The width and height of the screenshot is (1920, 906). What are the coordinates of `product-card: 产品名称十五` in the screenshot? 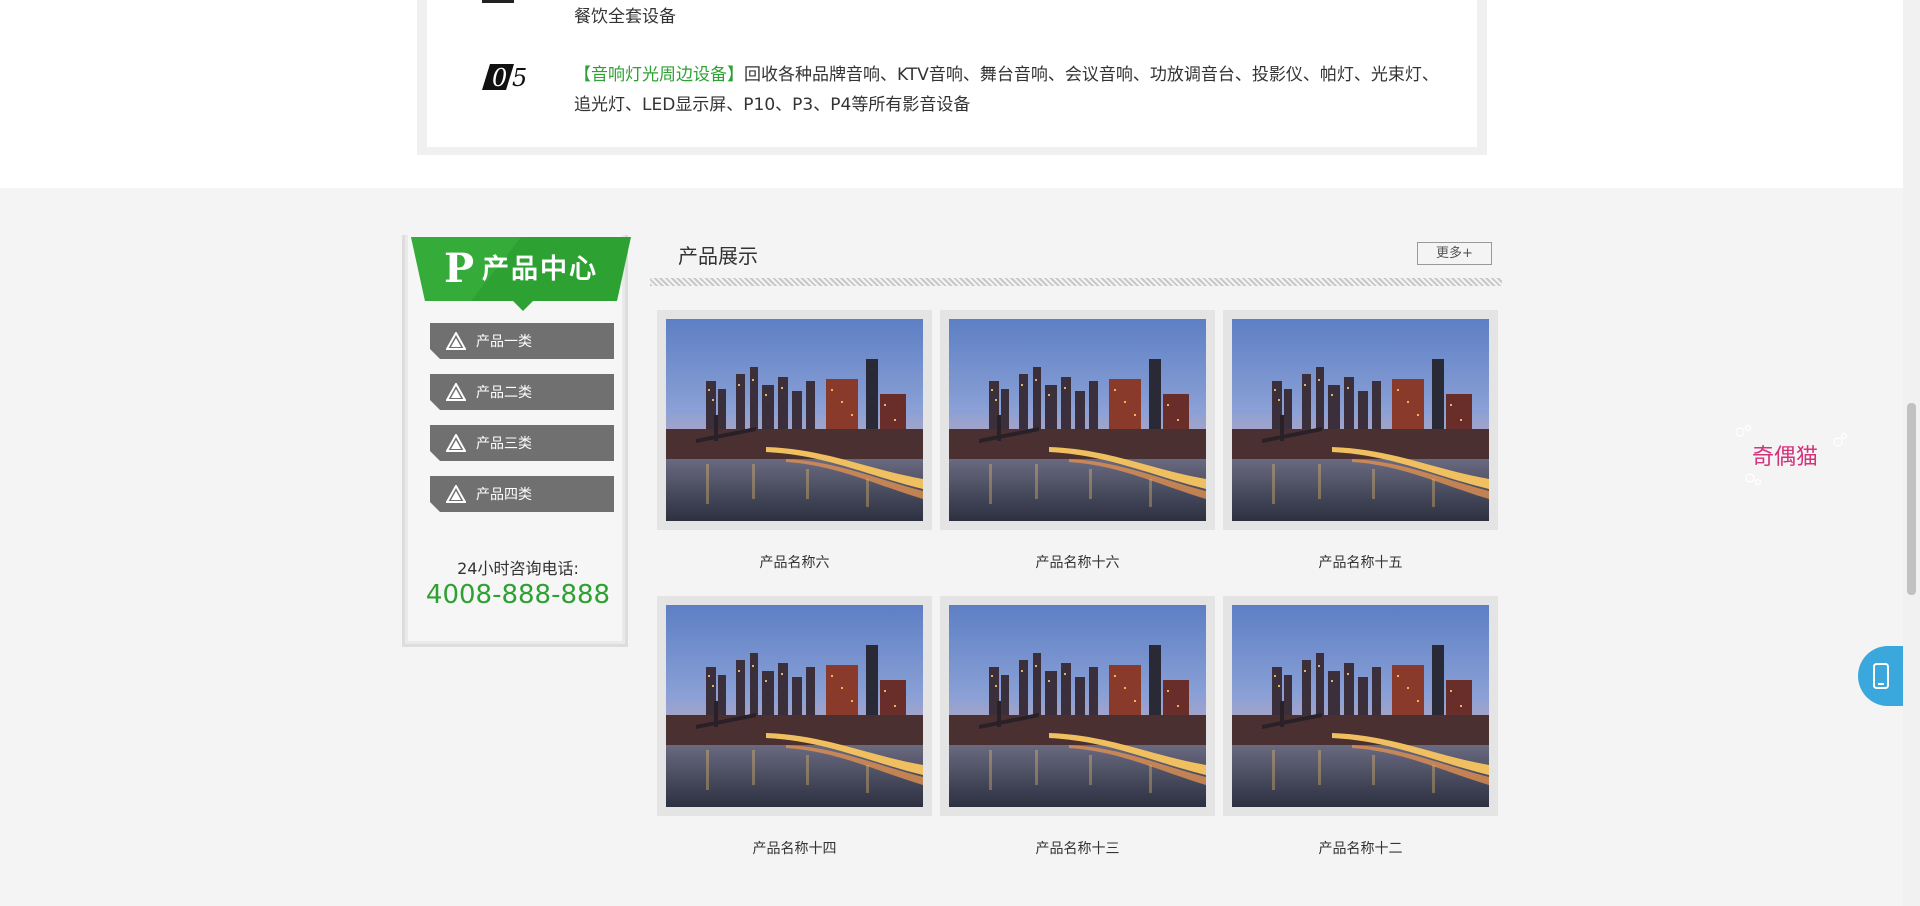 It's located at (1360, 441).